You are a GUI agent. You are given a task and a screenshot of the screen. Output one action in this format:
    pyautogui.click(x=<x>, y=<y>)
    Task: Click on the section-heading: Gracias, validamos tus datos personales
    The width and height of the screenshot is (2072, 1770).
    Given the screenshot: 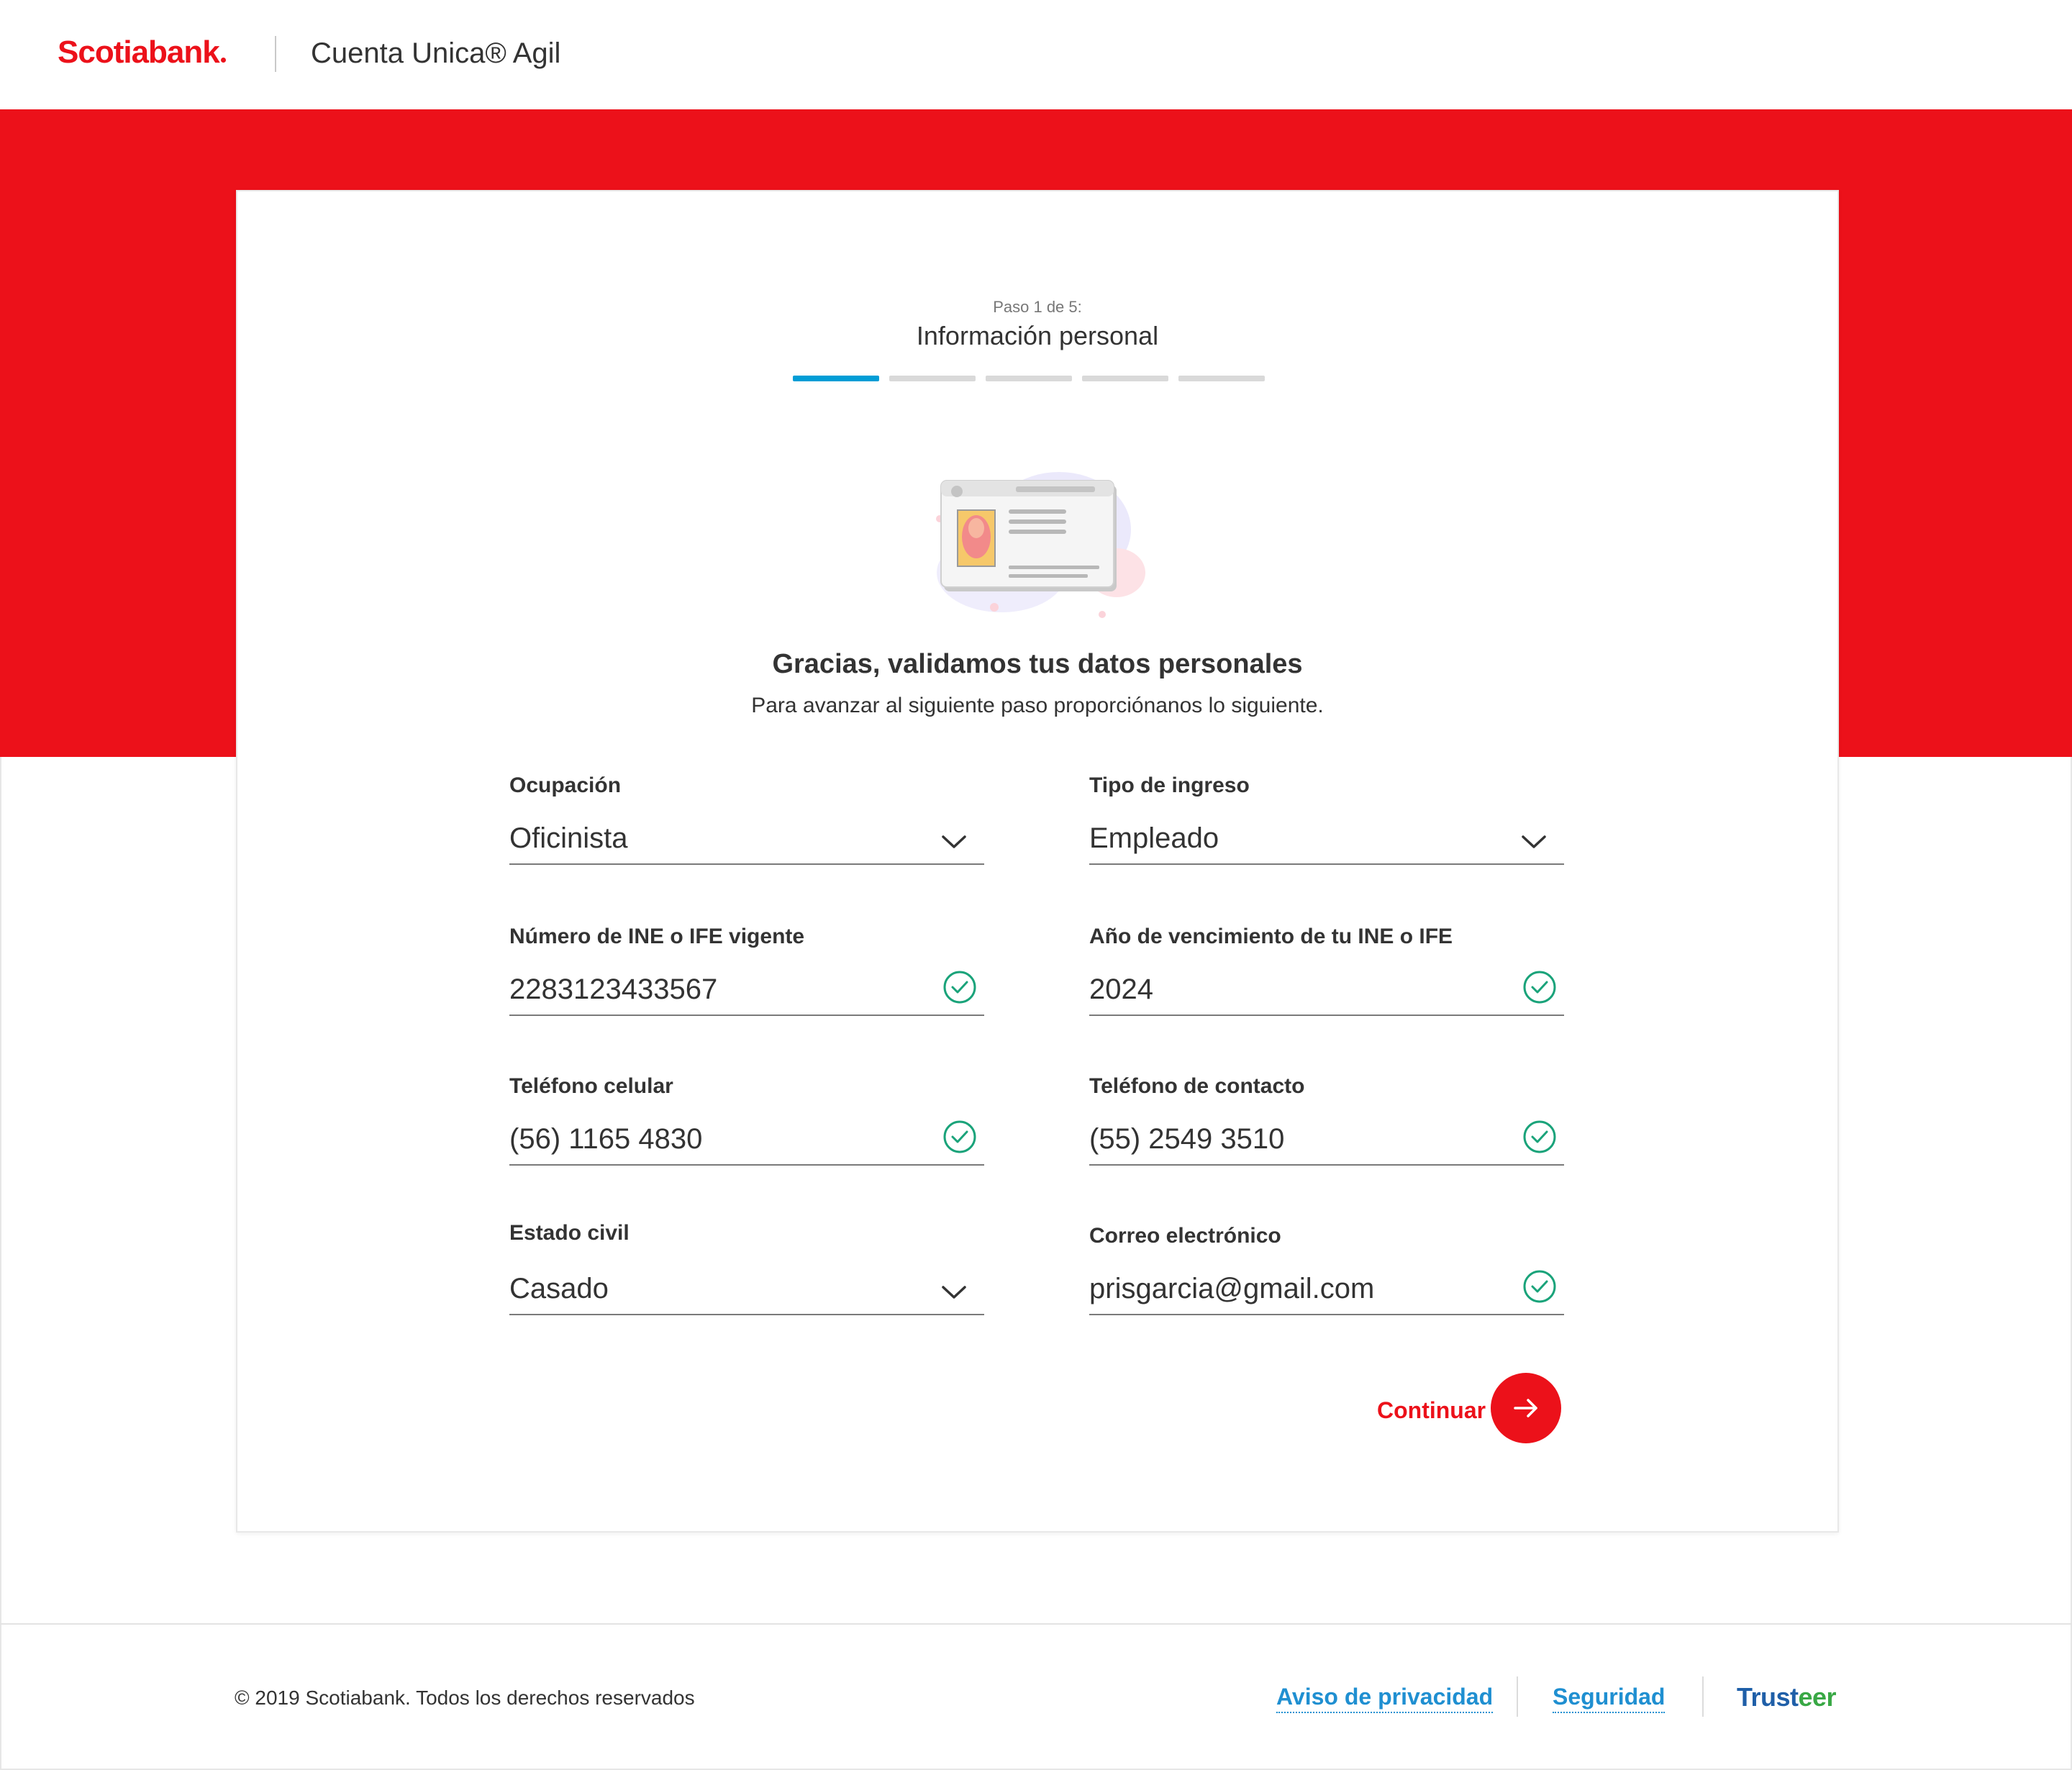 What is the action you would take?
    pyautogui.click(x=1037, y=664)
    